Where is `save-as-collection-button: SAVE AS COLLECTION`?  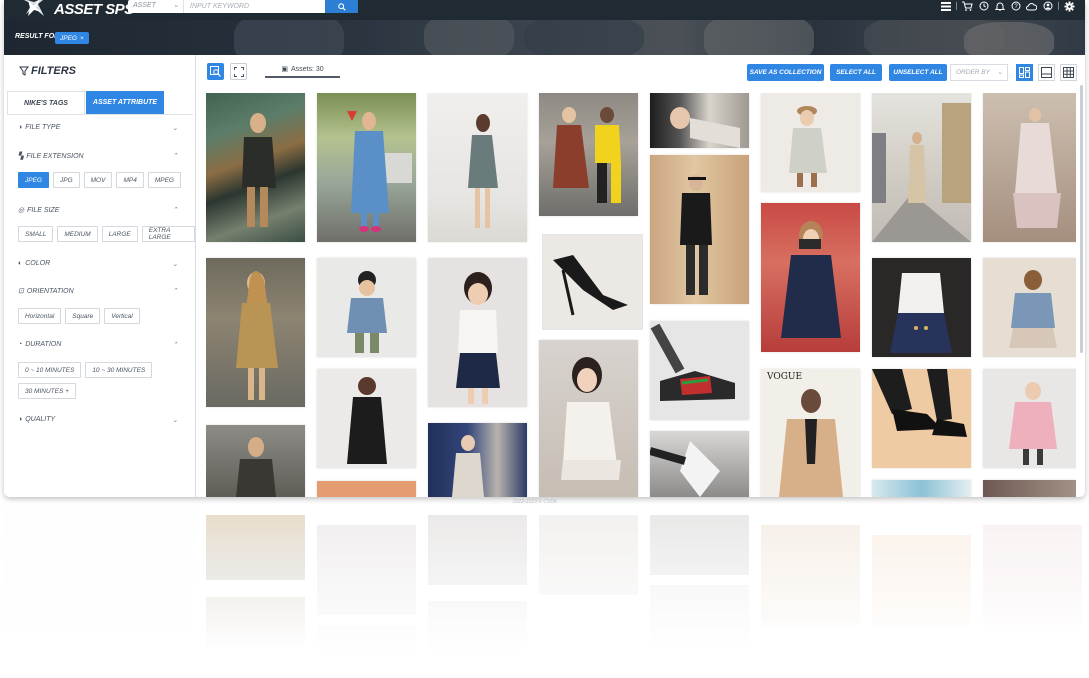 save-as-collection-button: SAVE AS COLLECTION is located at coordinates (785, 72).